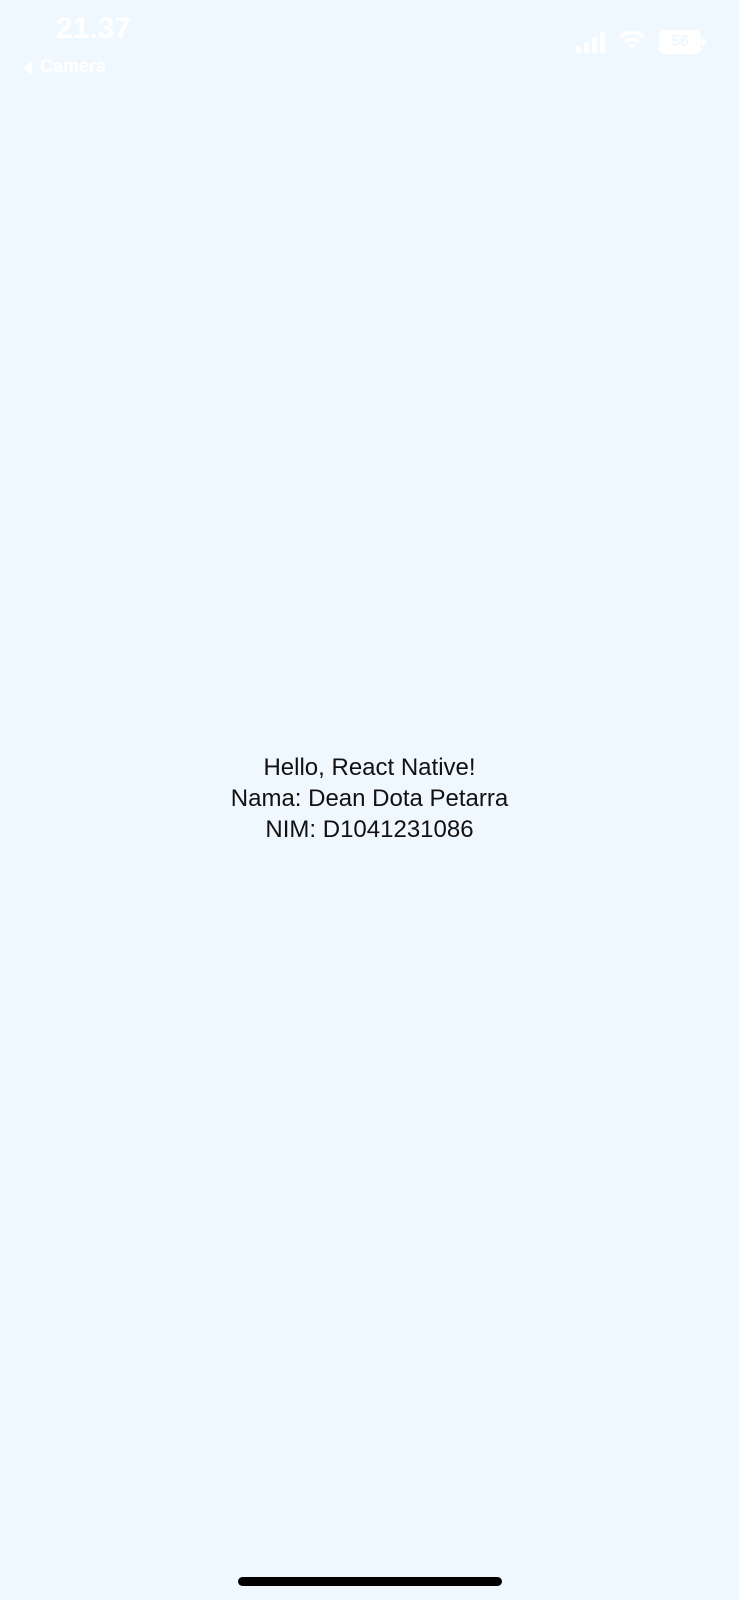  What do you see at coordinates (370, 1581) in the screenshot?
I see `home-indicator` at bounding box center [370, 1581].